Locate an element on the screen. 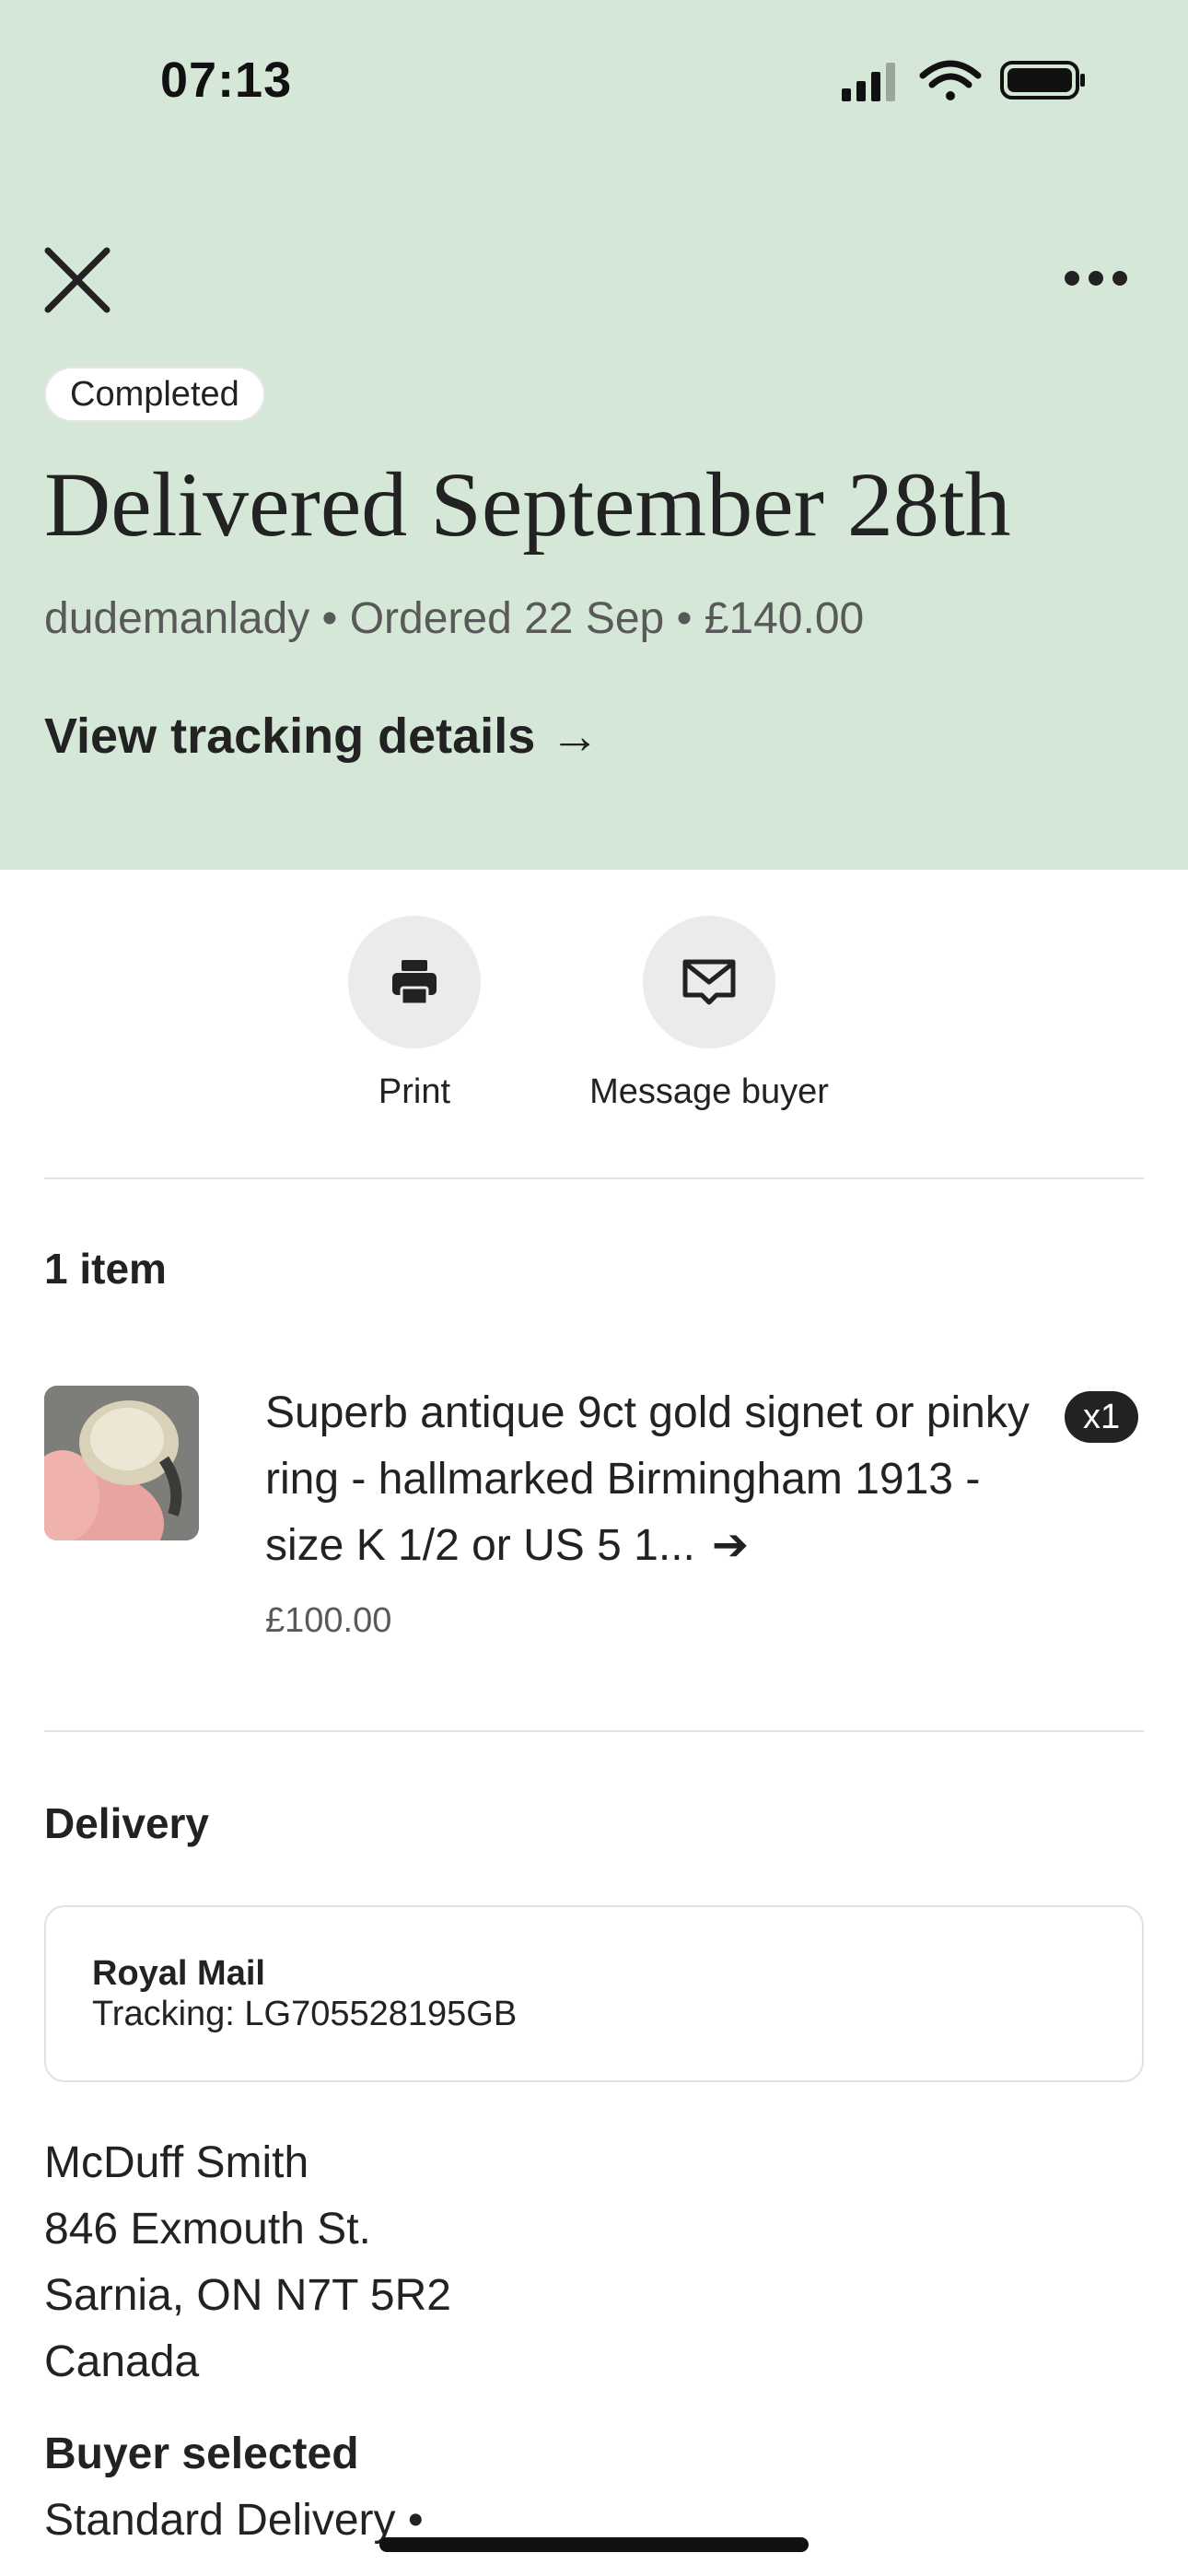 This screenshot has width=1188, height=2576. shipping-method: Standard Delivery • is located at coordinates (234, 2520).